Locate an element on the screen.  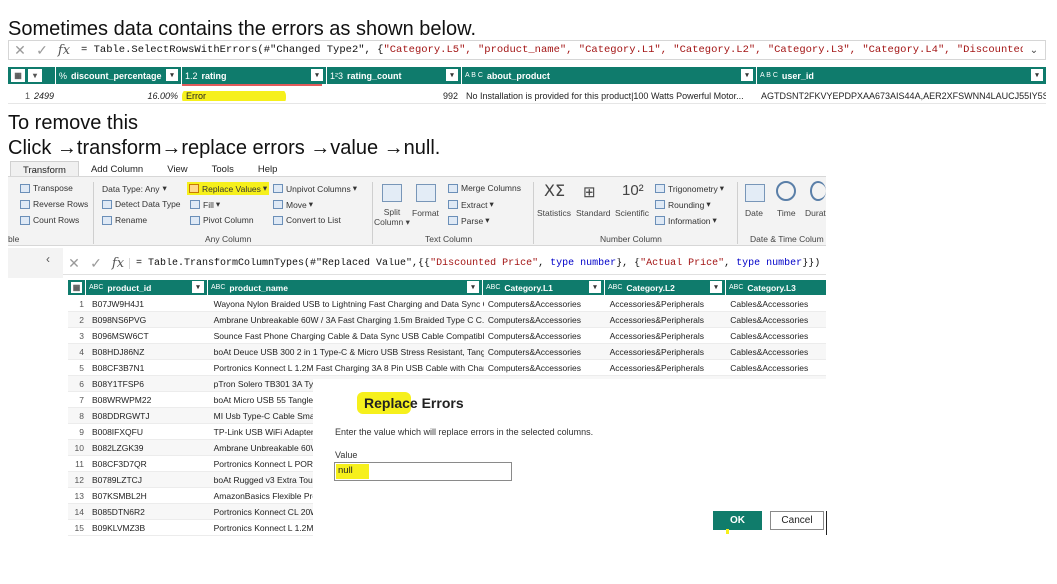
table-cell: B008IFXQFU is located at coordinates (149, 432).